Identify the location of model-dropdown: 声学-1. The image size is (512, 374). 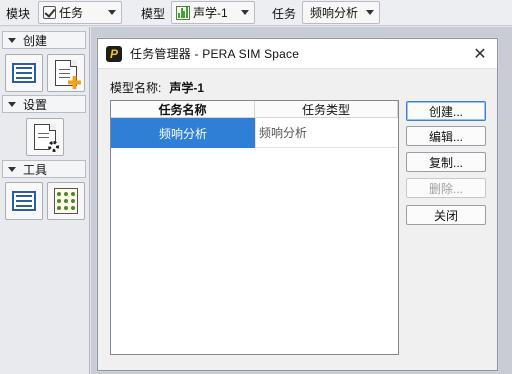
(213, 12).